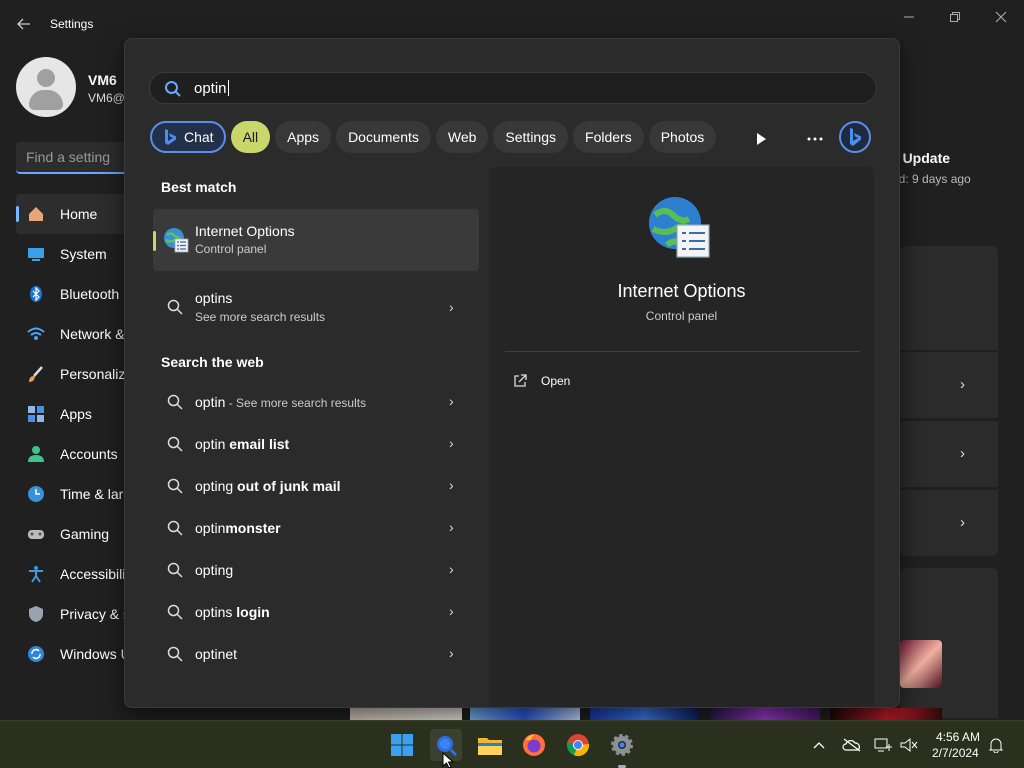  What do you see at coordinates (212, 362) in the screenshot?
I see `search-web-heading: Search the web` at bounding box center [212, 362].